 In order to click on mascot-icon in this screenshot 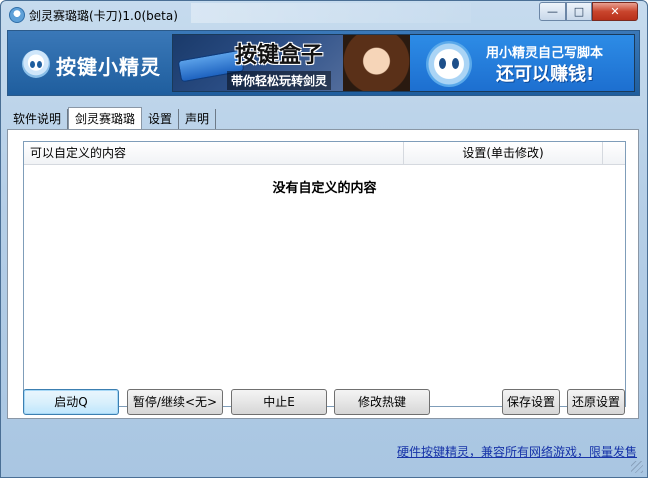, I will do `click(449, 64)`.